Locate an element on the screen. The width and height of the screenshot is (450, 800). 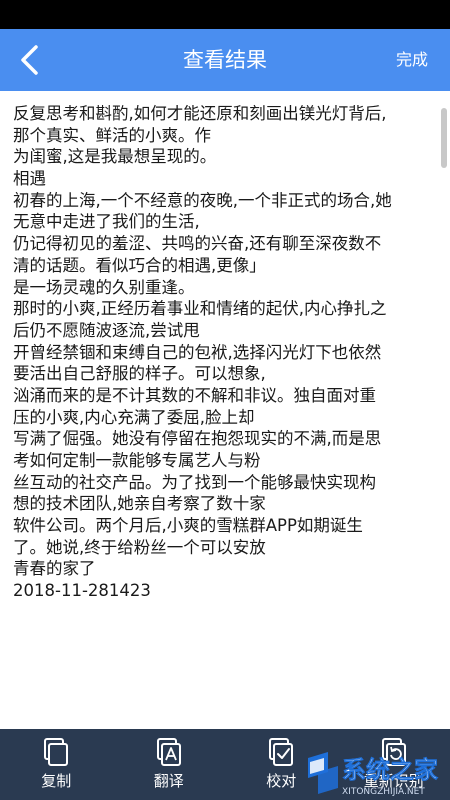
text-line: 要活出自己舒服的样子。可以想象, is located at coordinates (139, 374).